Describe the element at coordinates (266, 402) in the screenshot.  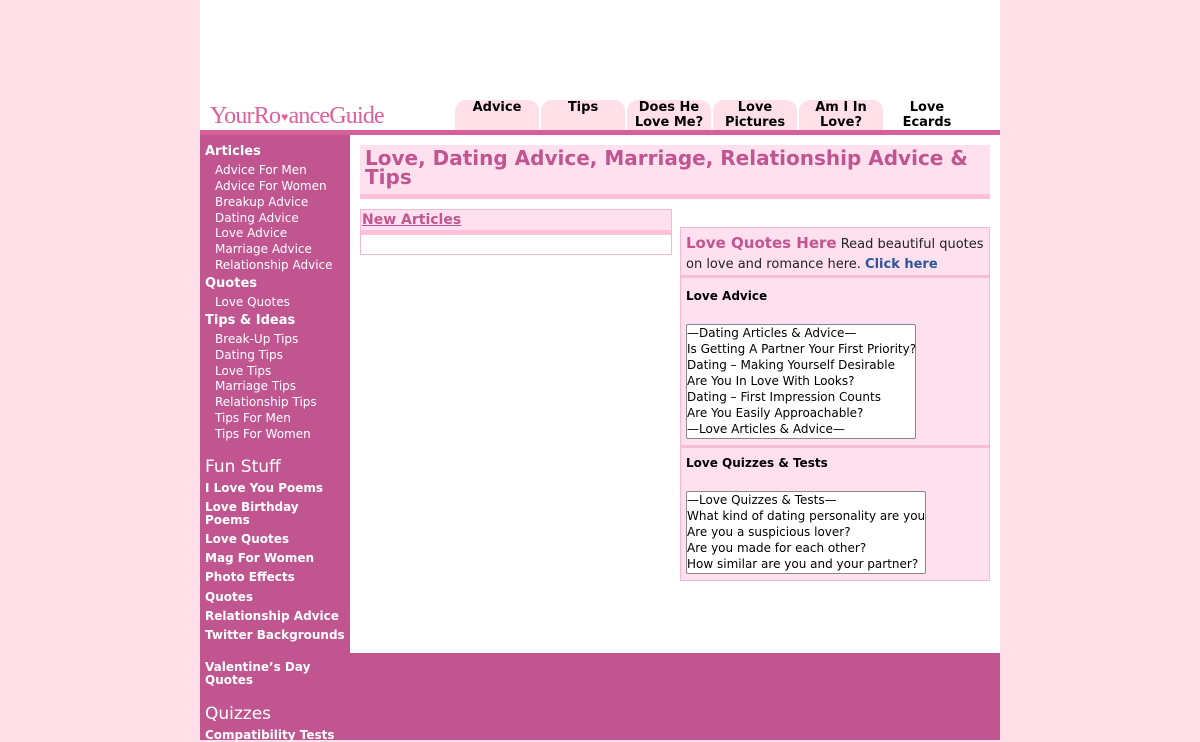
I see `sidebar-item-relationship-tips: Relationship Tips` at that location.